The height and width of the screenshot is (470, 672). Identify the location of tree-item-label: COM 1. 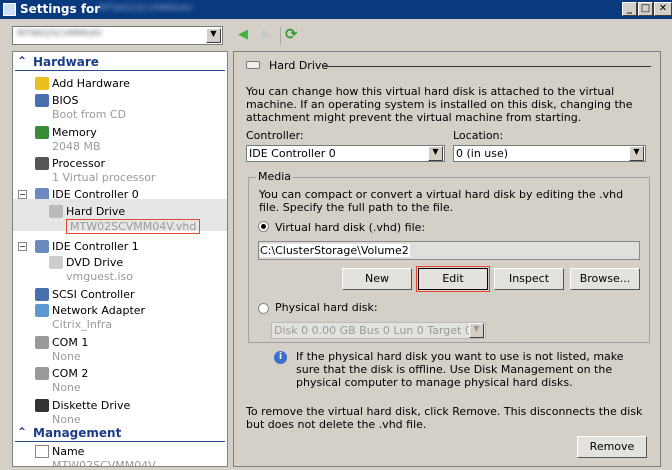
(70, 342).